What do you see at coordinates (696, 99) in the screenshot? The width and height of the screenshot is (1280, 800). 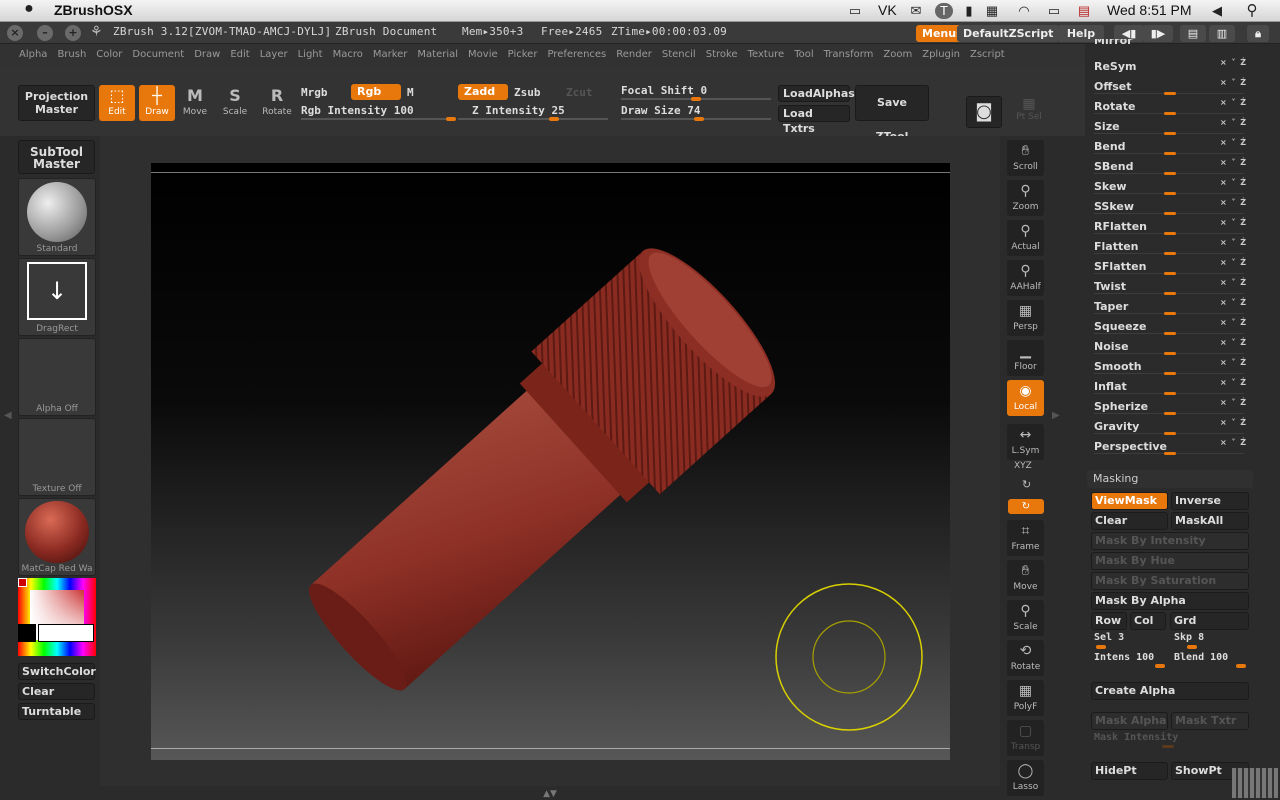 I see `focal-shift-knob` at bounding box center [696, 99].